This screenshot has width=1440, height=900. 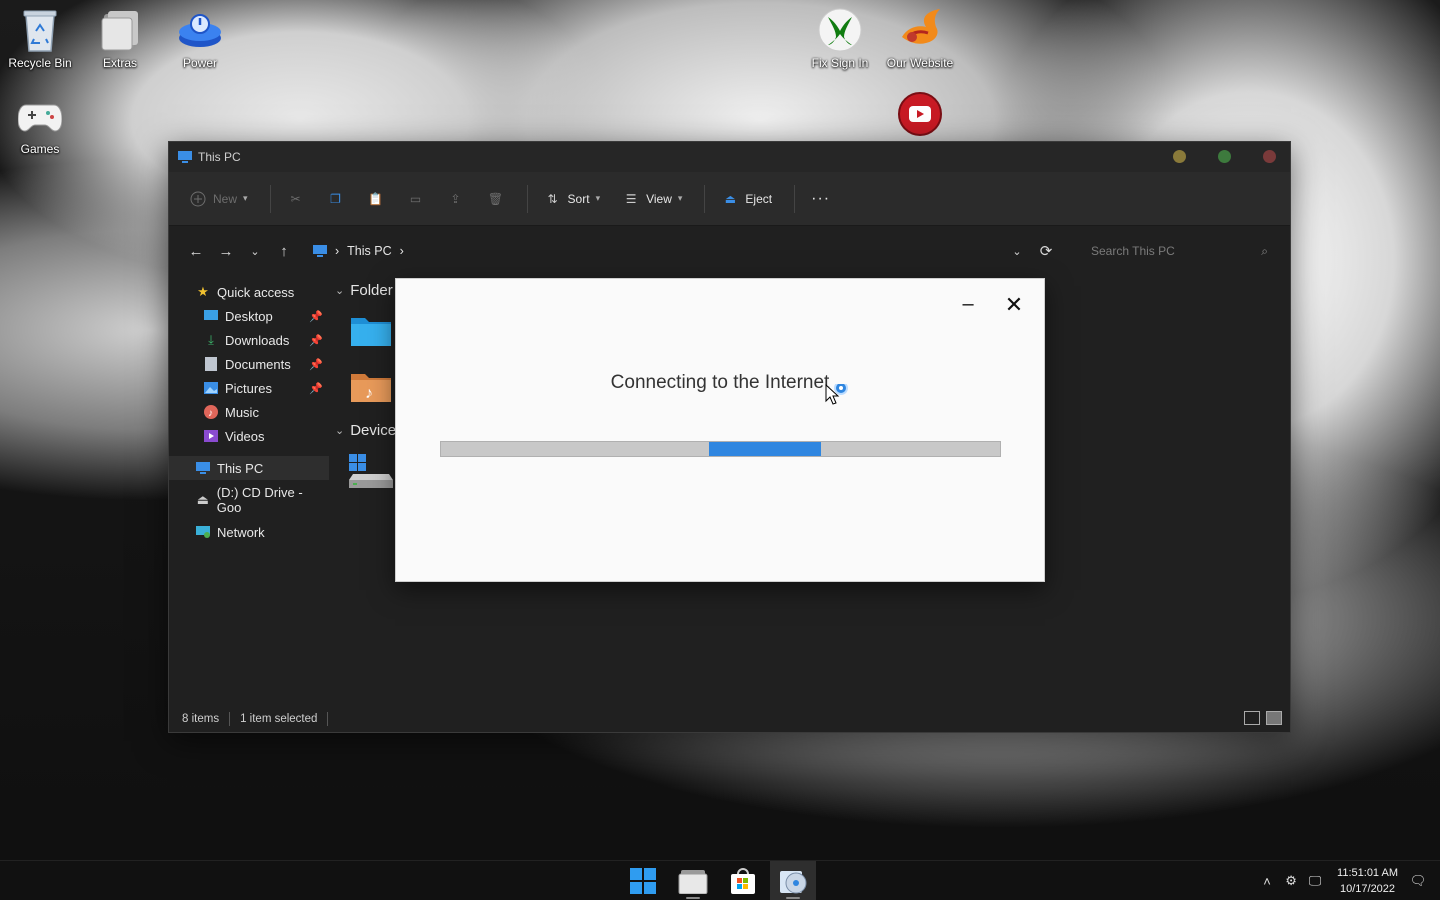 What do you see at coordinates (631, 198) in the screenshot?
I see `view-list-icon: ☰` at bounding box center [631, 198].